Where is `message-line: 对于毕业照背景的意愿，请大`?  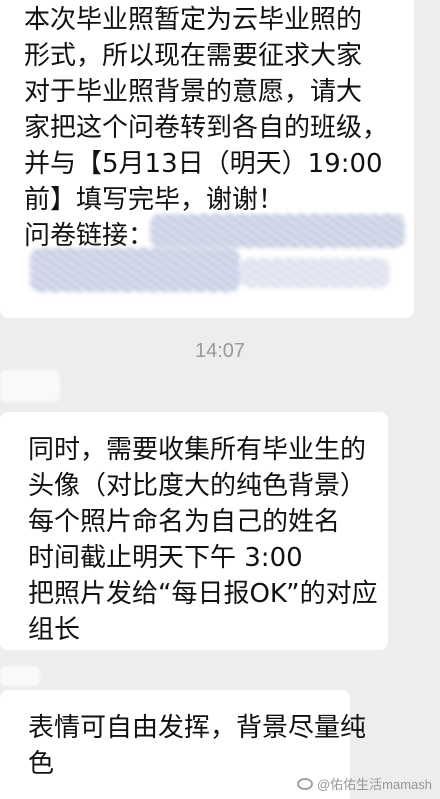
message-line: 对于毕业照背景的意愿，请大 is located at coordinates (193, 92).